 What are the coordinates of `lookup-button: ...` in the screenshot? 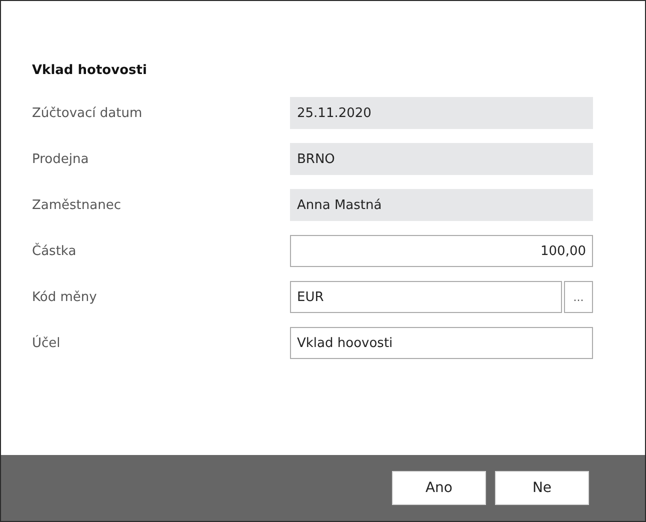 It's located at (578, 297).